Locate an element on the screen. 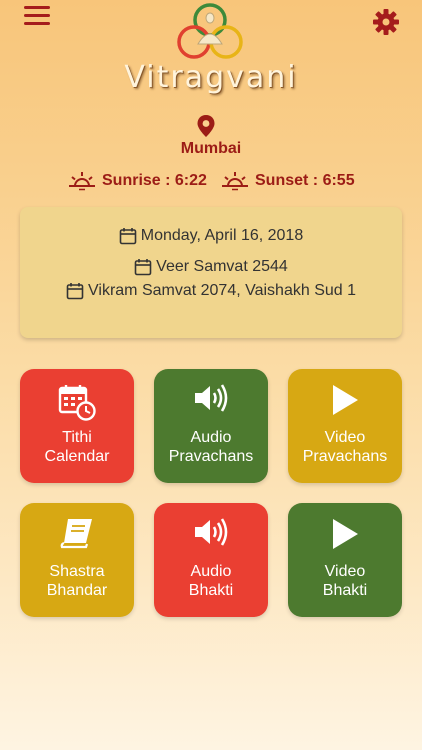 The height and width of the screenshot is (750, 422). shastra-bhandar-button: Shastra Bhandar is located at coordinates (77, 560).